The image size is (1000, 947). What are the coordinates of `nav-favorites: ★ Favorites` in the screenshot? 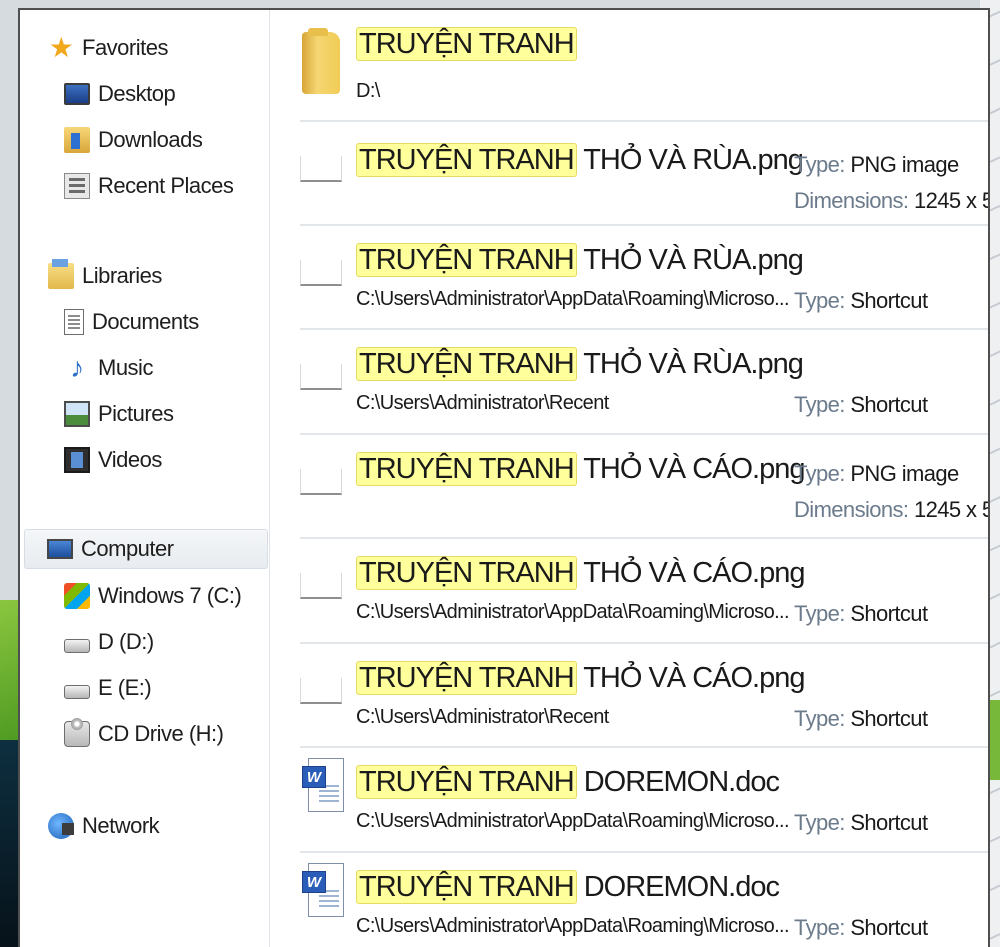 It's located at (108, 48).